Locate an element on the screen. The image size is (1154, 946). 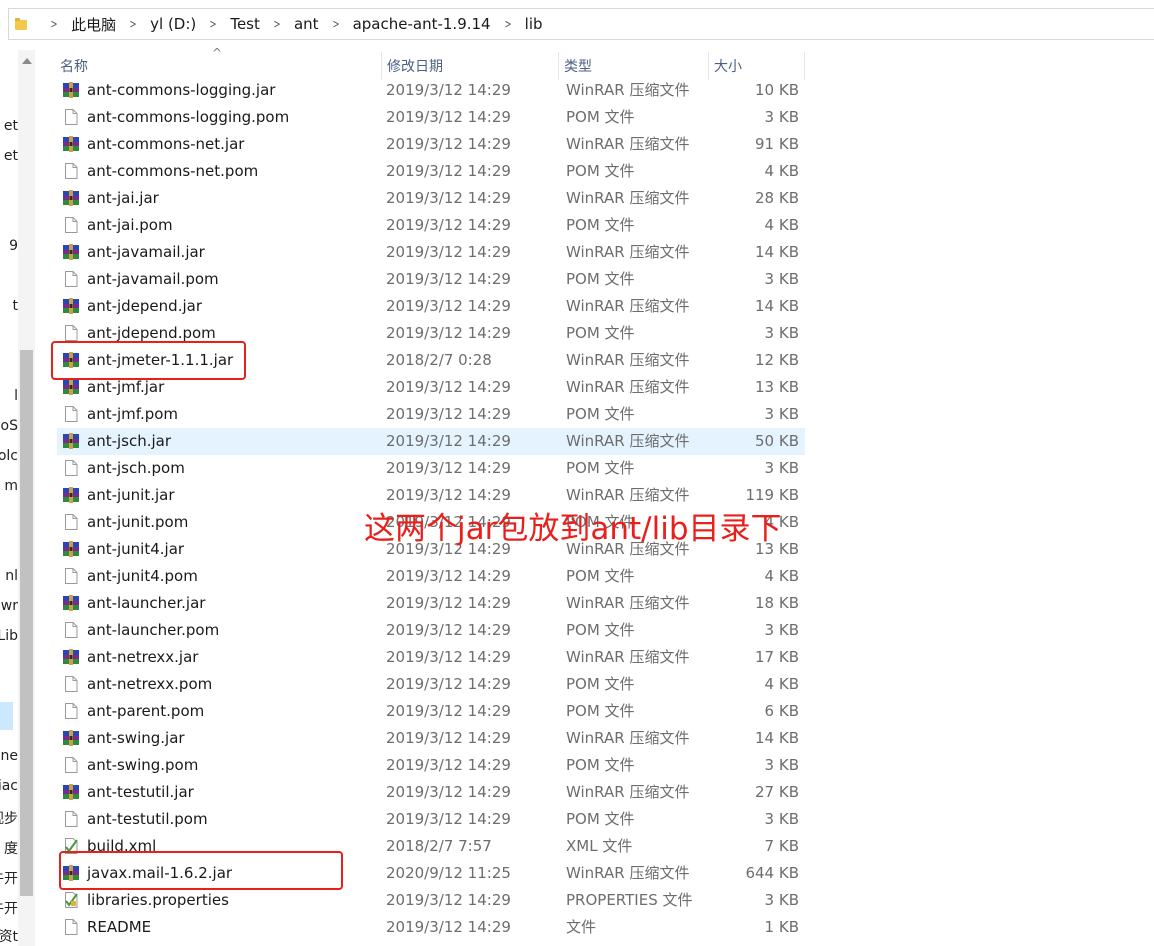
nav-item: ne is located at coordinates (9, 756).